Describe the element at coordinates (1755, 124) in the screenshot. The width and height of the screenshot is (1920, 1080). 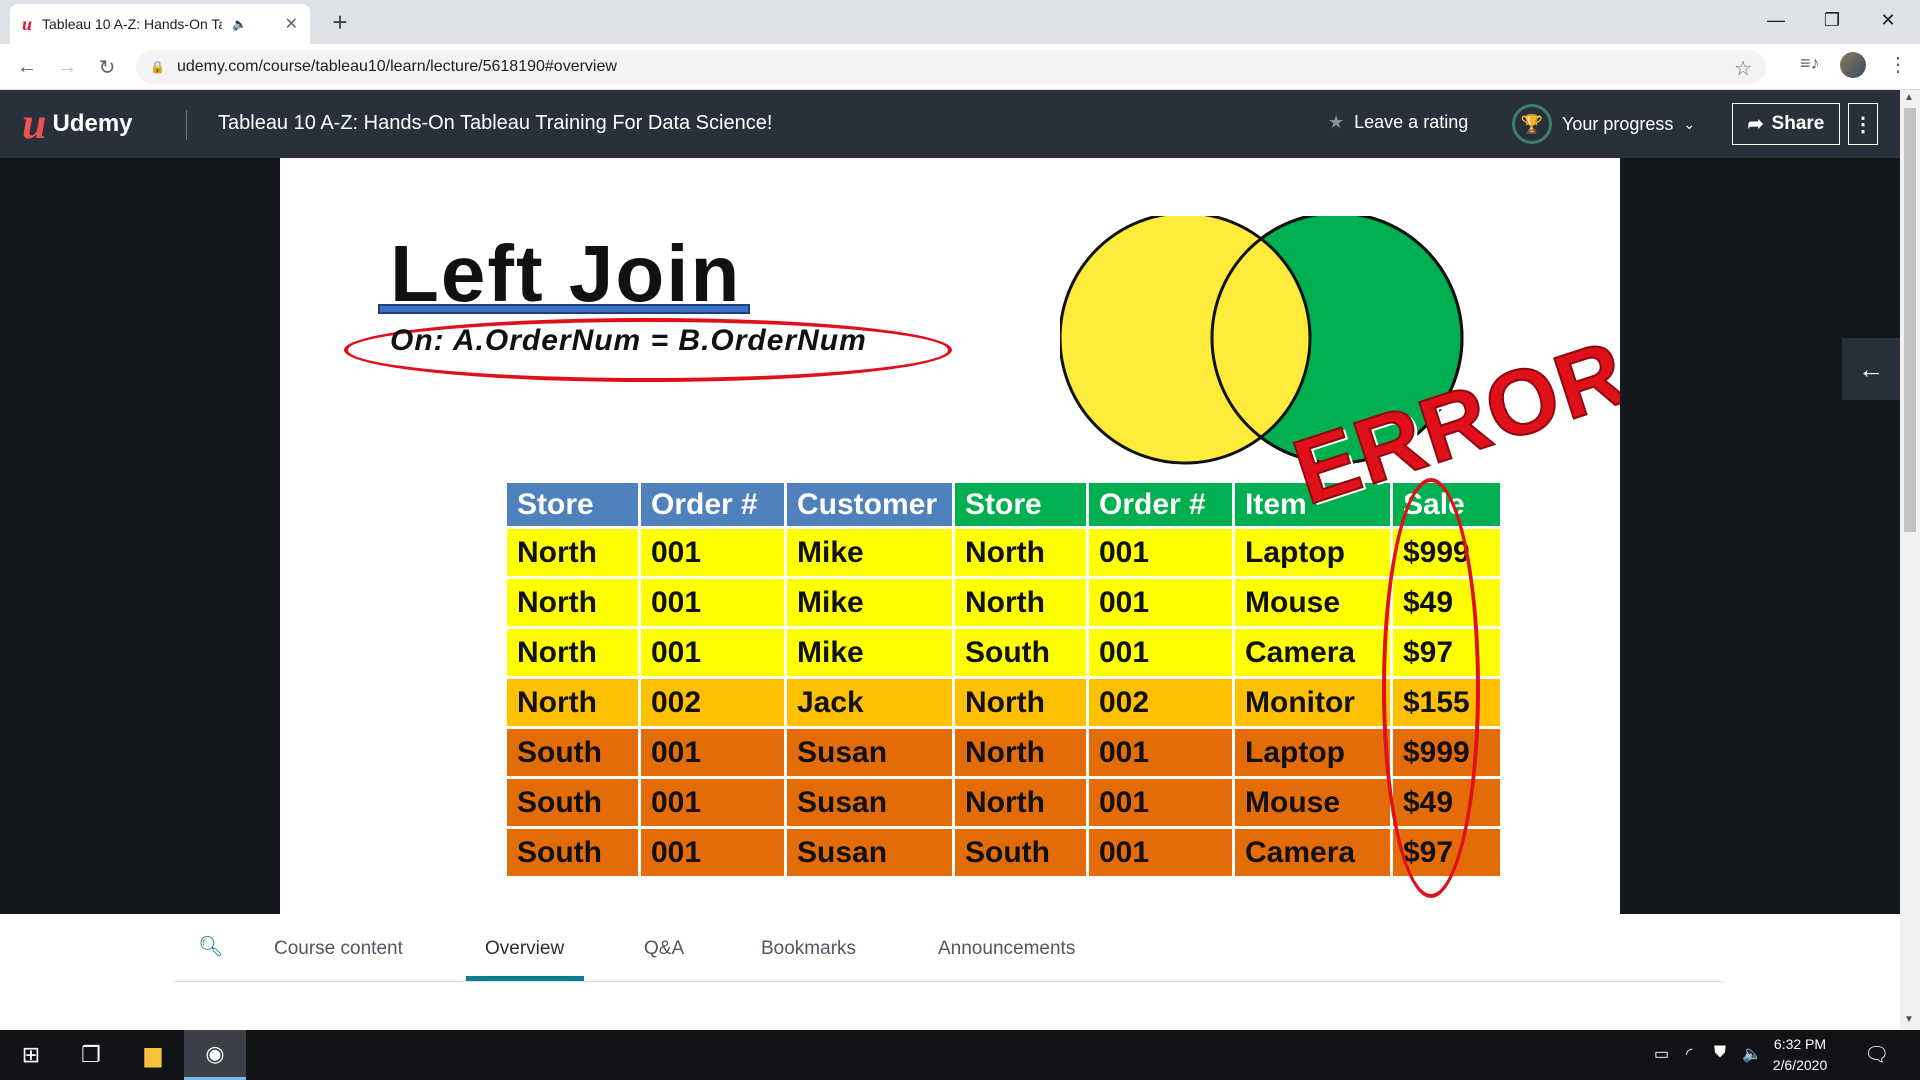
I see `share-icon: ➦` at that location.